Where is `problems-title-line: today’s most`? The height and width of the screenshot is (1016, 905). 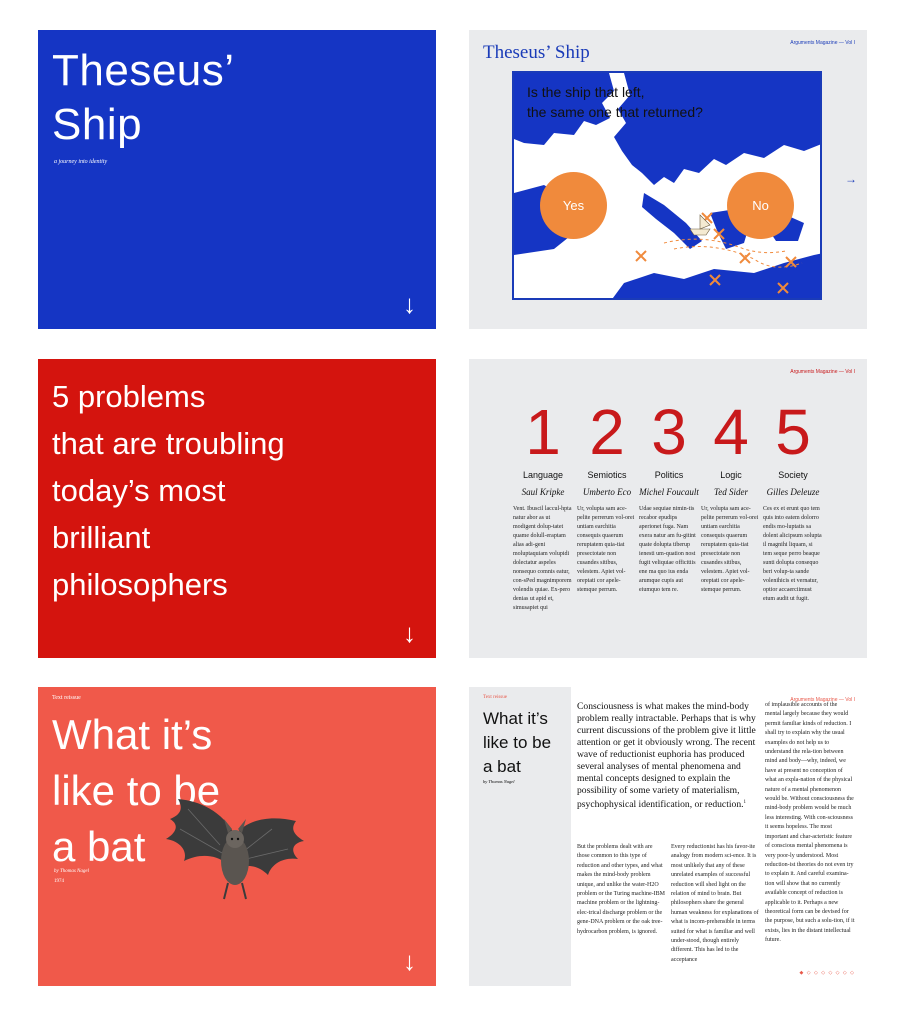
problems-title-line: today’s most is located at coordinates (139, 490).